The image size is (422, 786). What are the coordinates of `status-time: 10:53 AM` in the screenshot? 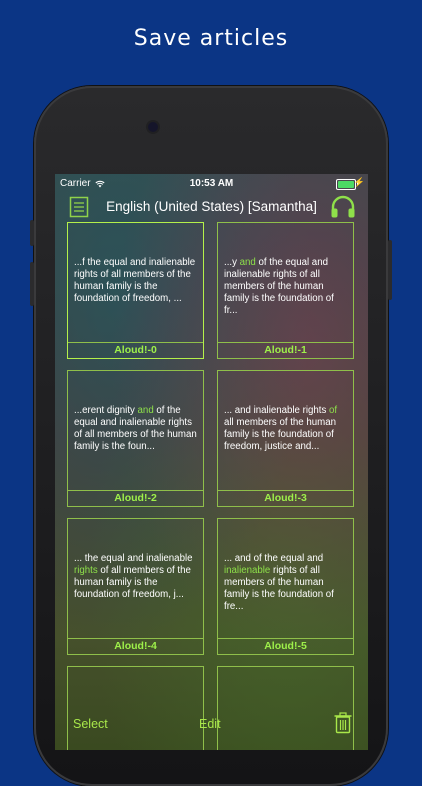 It's located at (211, 183).